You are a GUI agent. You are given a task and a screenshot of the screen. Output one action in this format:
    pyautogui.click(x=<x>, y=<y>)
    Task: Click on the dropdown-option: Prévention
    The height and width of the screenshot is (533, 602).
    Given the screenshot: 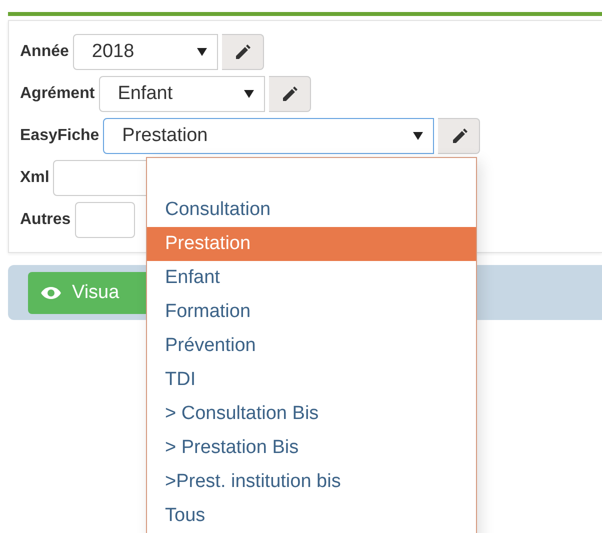 What is the action you would take?
    pyautogui.click(x=311, y=346)
    